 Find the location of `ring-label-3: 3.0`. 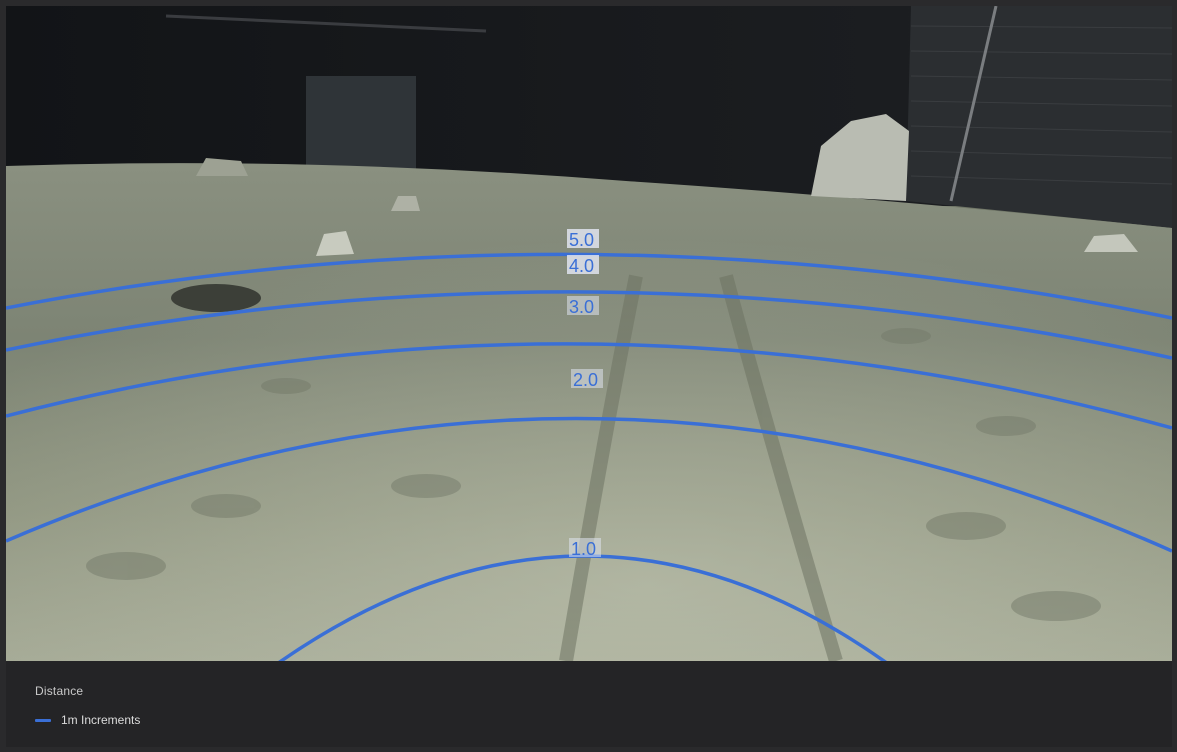

ring-label-3: 3.0 is located at coordinates (581, 307).